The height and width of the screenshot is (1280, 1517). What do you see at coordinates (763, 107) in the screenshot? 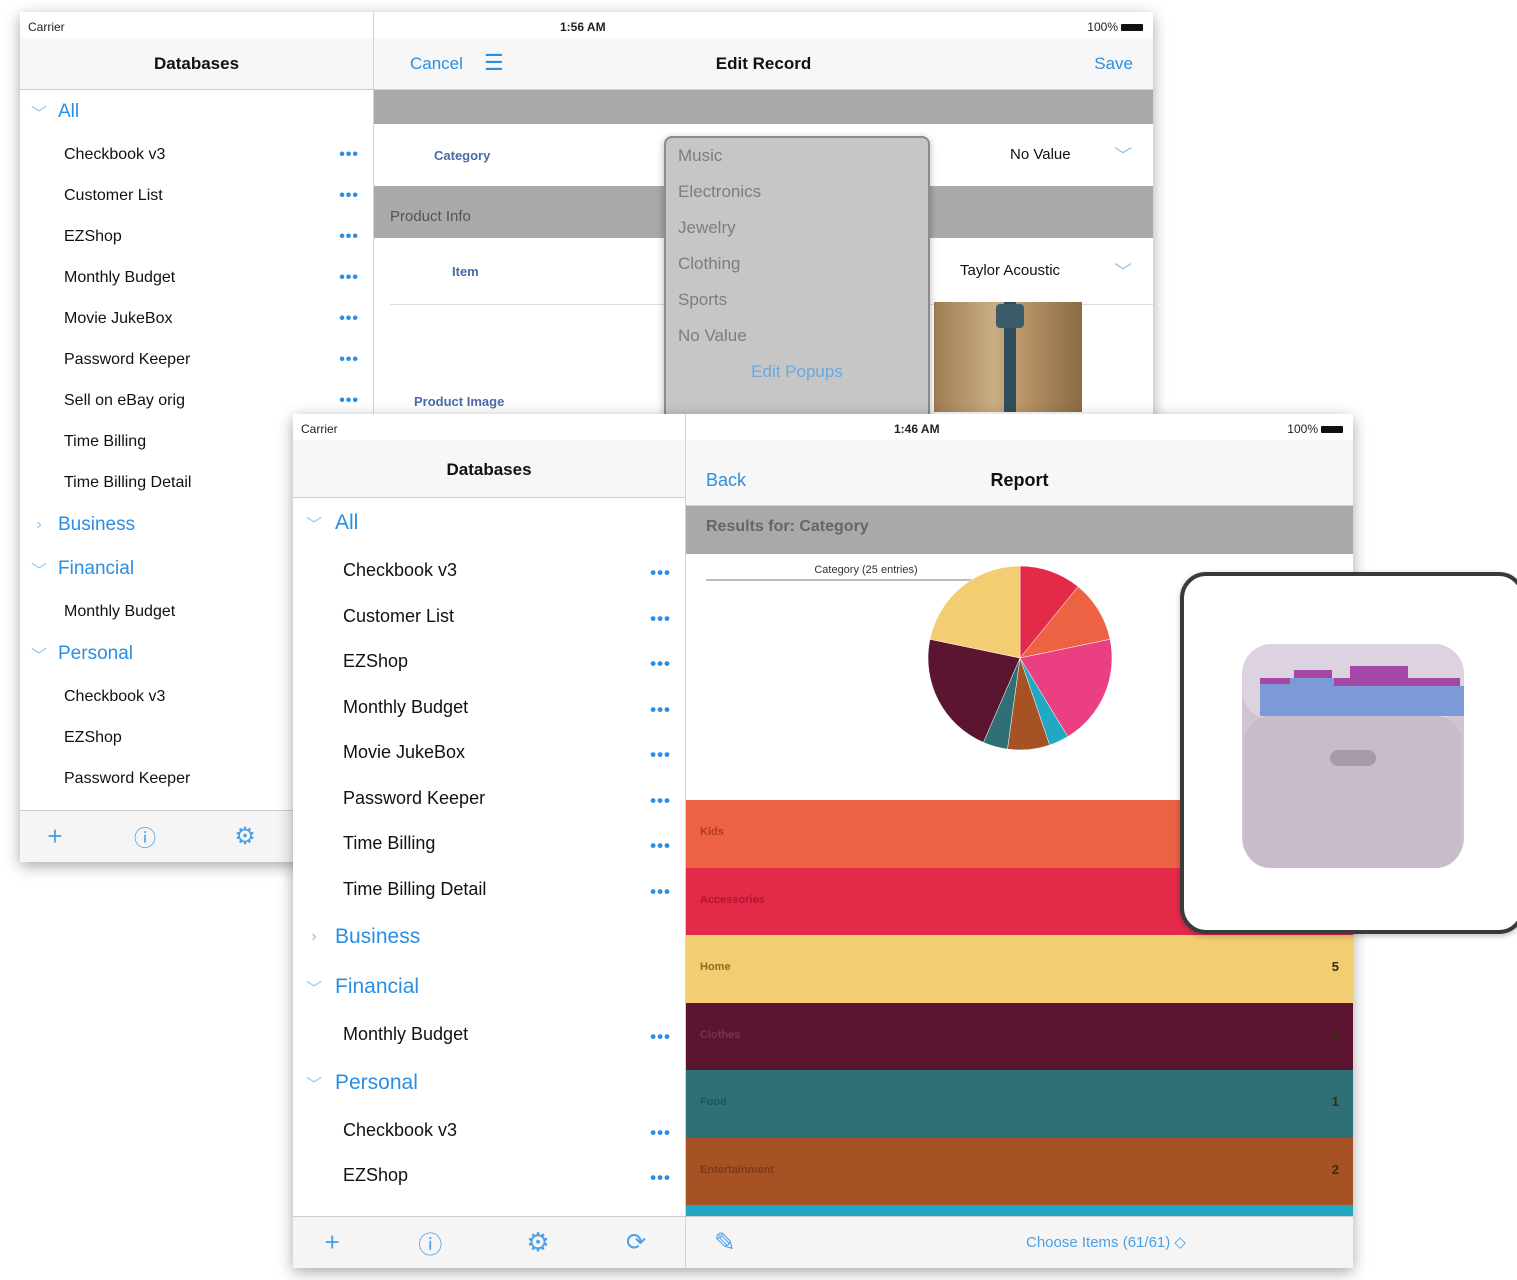
I see `header-band` at bounding box center [763, 107].